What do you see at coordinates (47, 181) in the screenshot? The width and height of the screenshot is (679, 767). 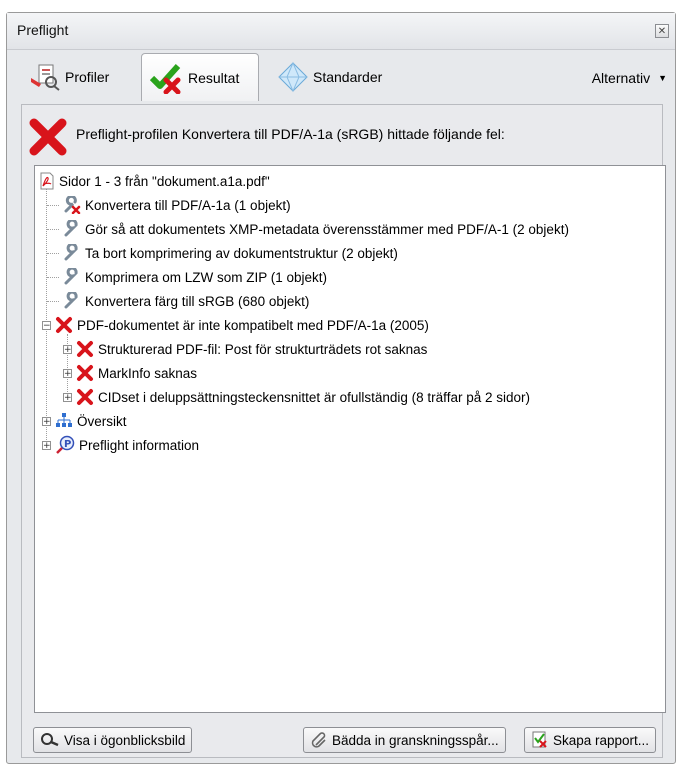 I see `pdf-file-icon` at bounding box center [47, 181].